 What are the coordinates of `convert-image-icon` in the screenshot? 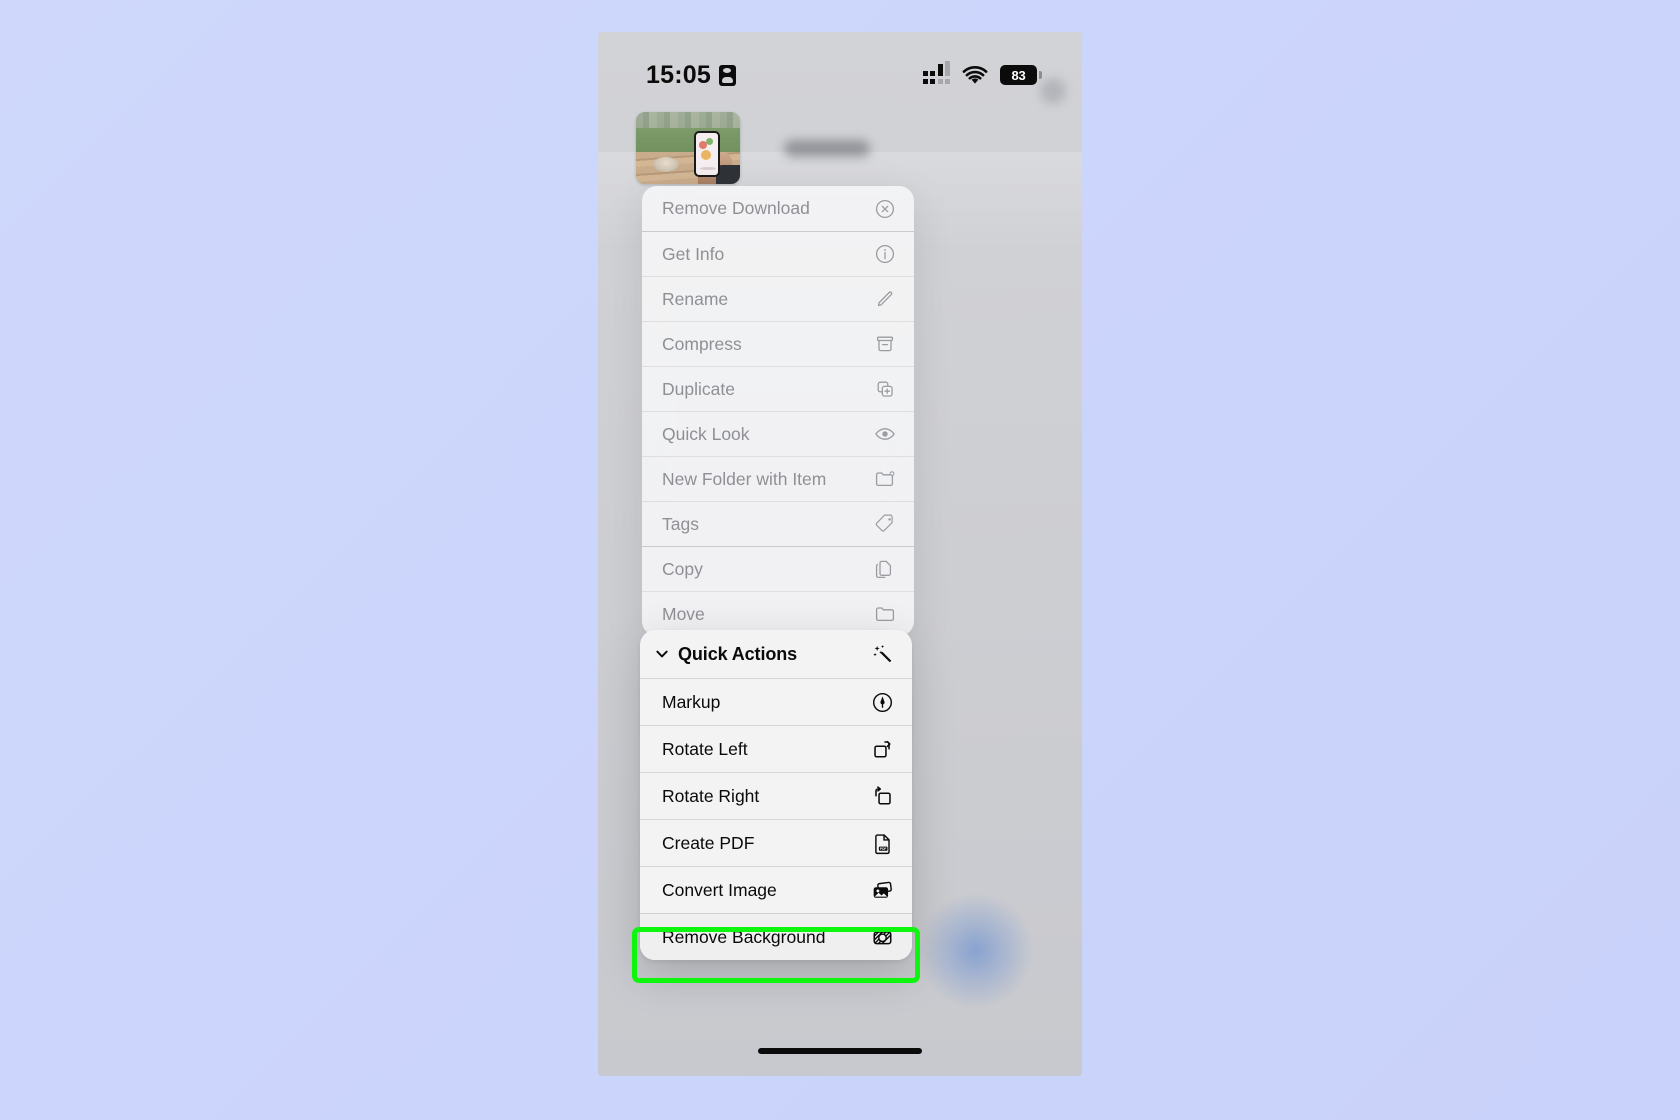 It's located at (882, 890).